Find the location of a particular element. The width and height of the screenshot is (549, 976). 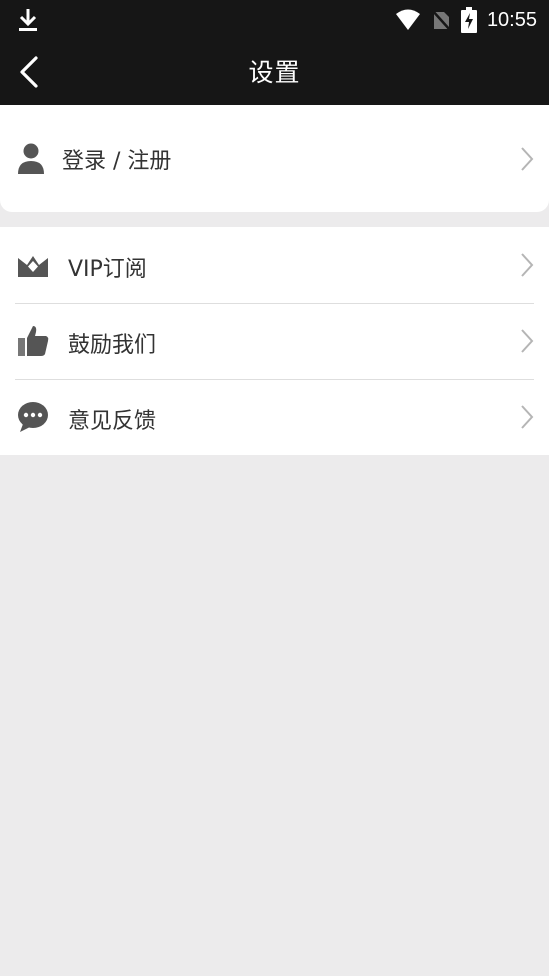

download-icon is located at coordinates (28, 20).